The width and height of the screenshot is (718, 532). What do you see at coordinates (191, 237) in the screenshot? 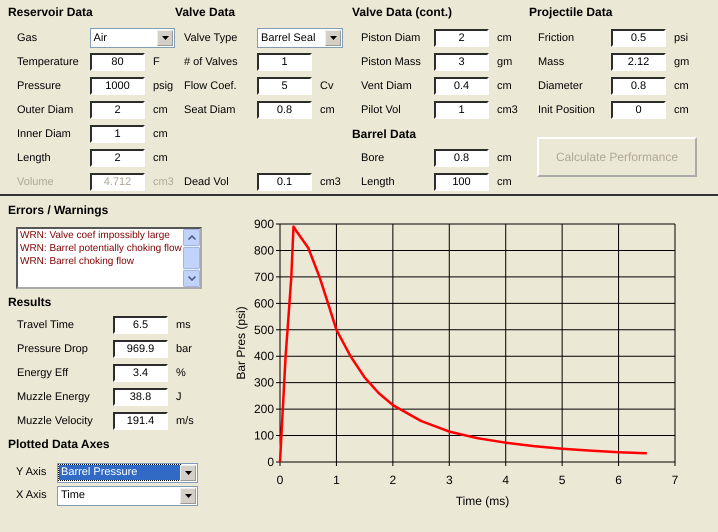
I see `scroll-up-button` at bounding box center [191, 237].